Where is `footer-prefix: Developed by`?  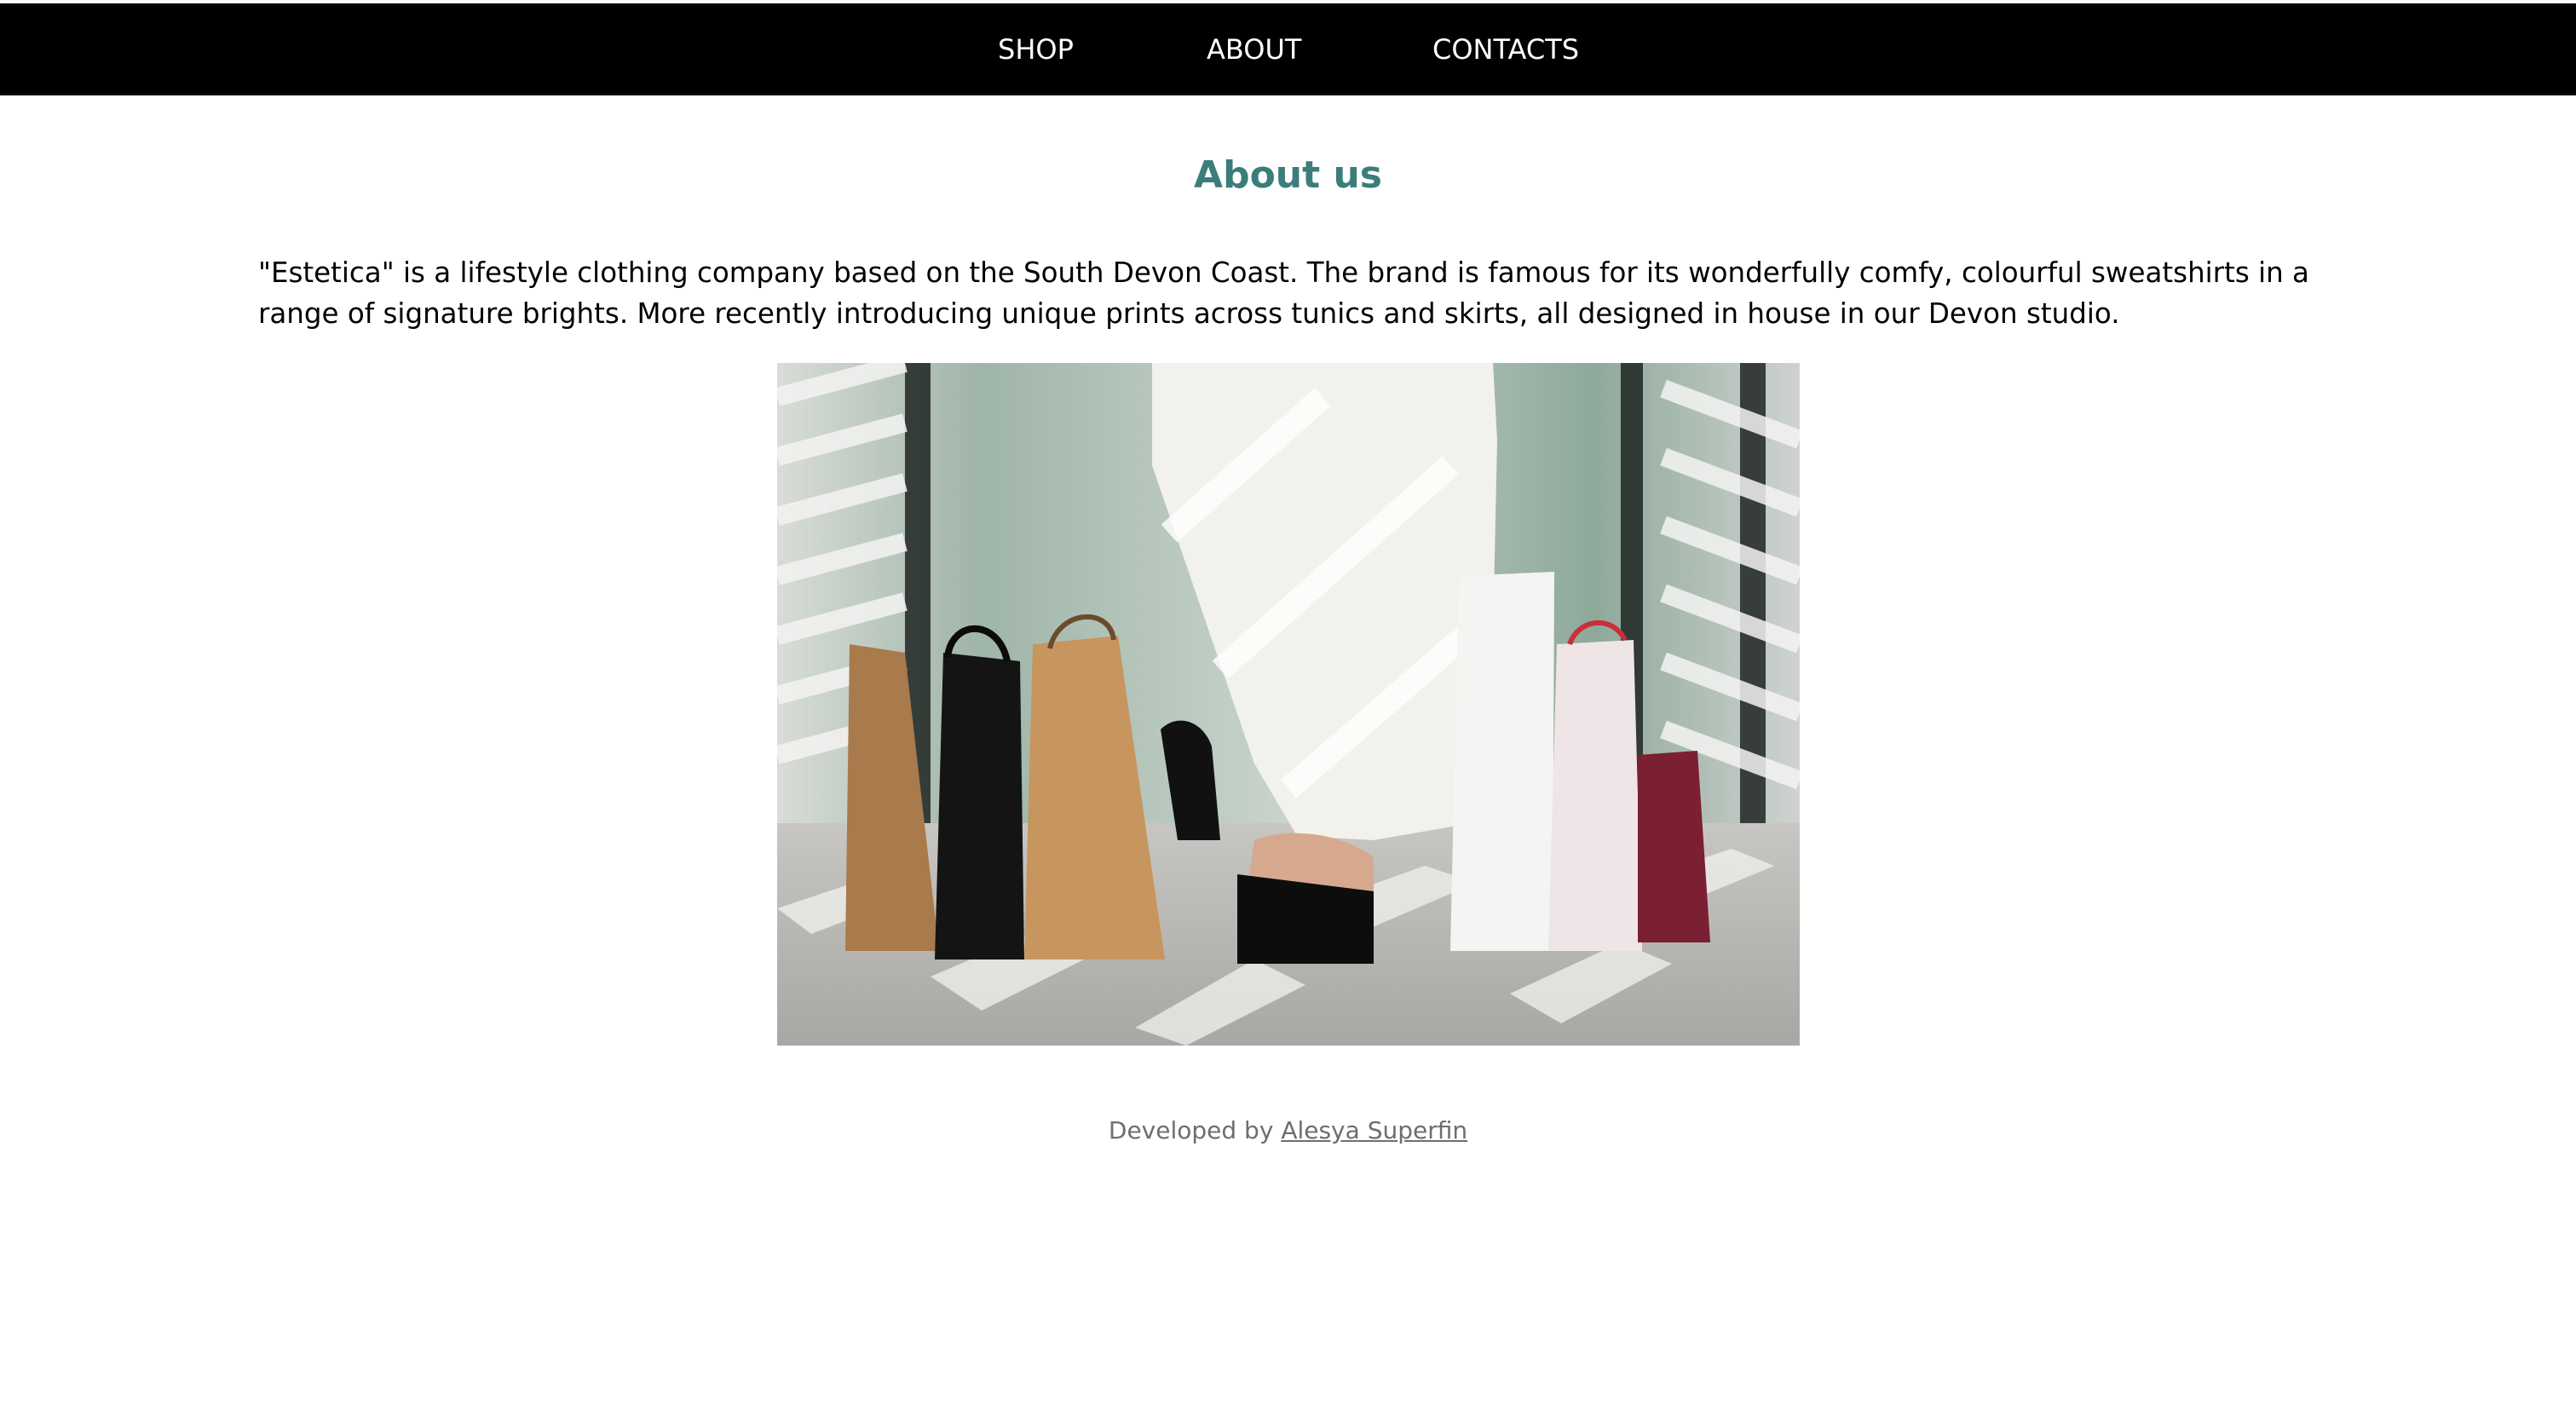 footer-prefix: Developed by is located at coordinates (1191, 1130).